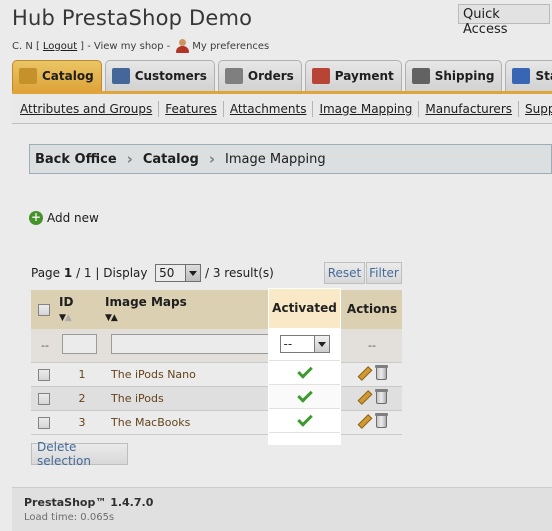  Describe the element at coordinates (275, 159) in the screenshot. I see `breadcrumb-current: Image Mapping` at that location.